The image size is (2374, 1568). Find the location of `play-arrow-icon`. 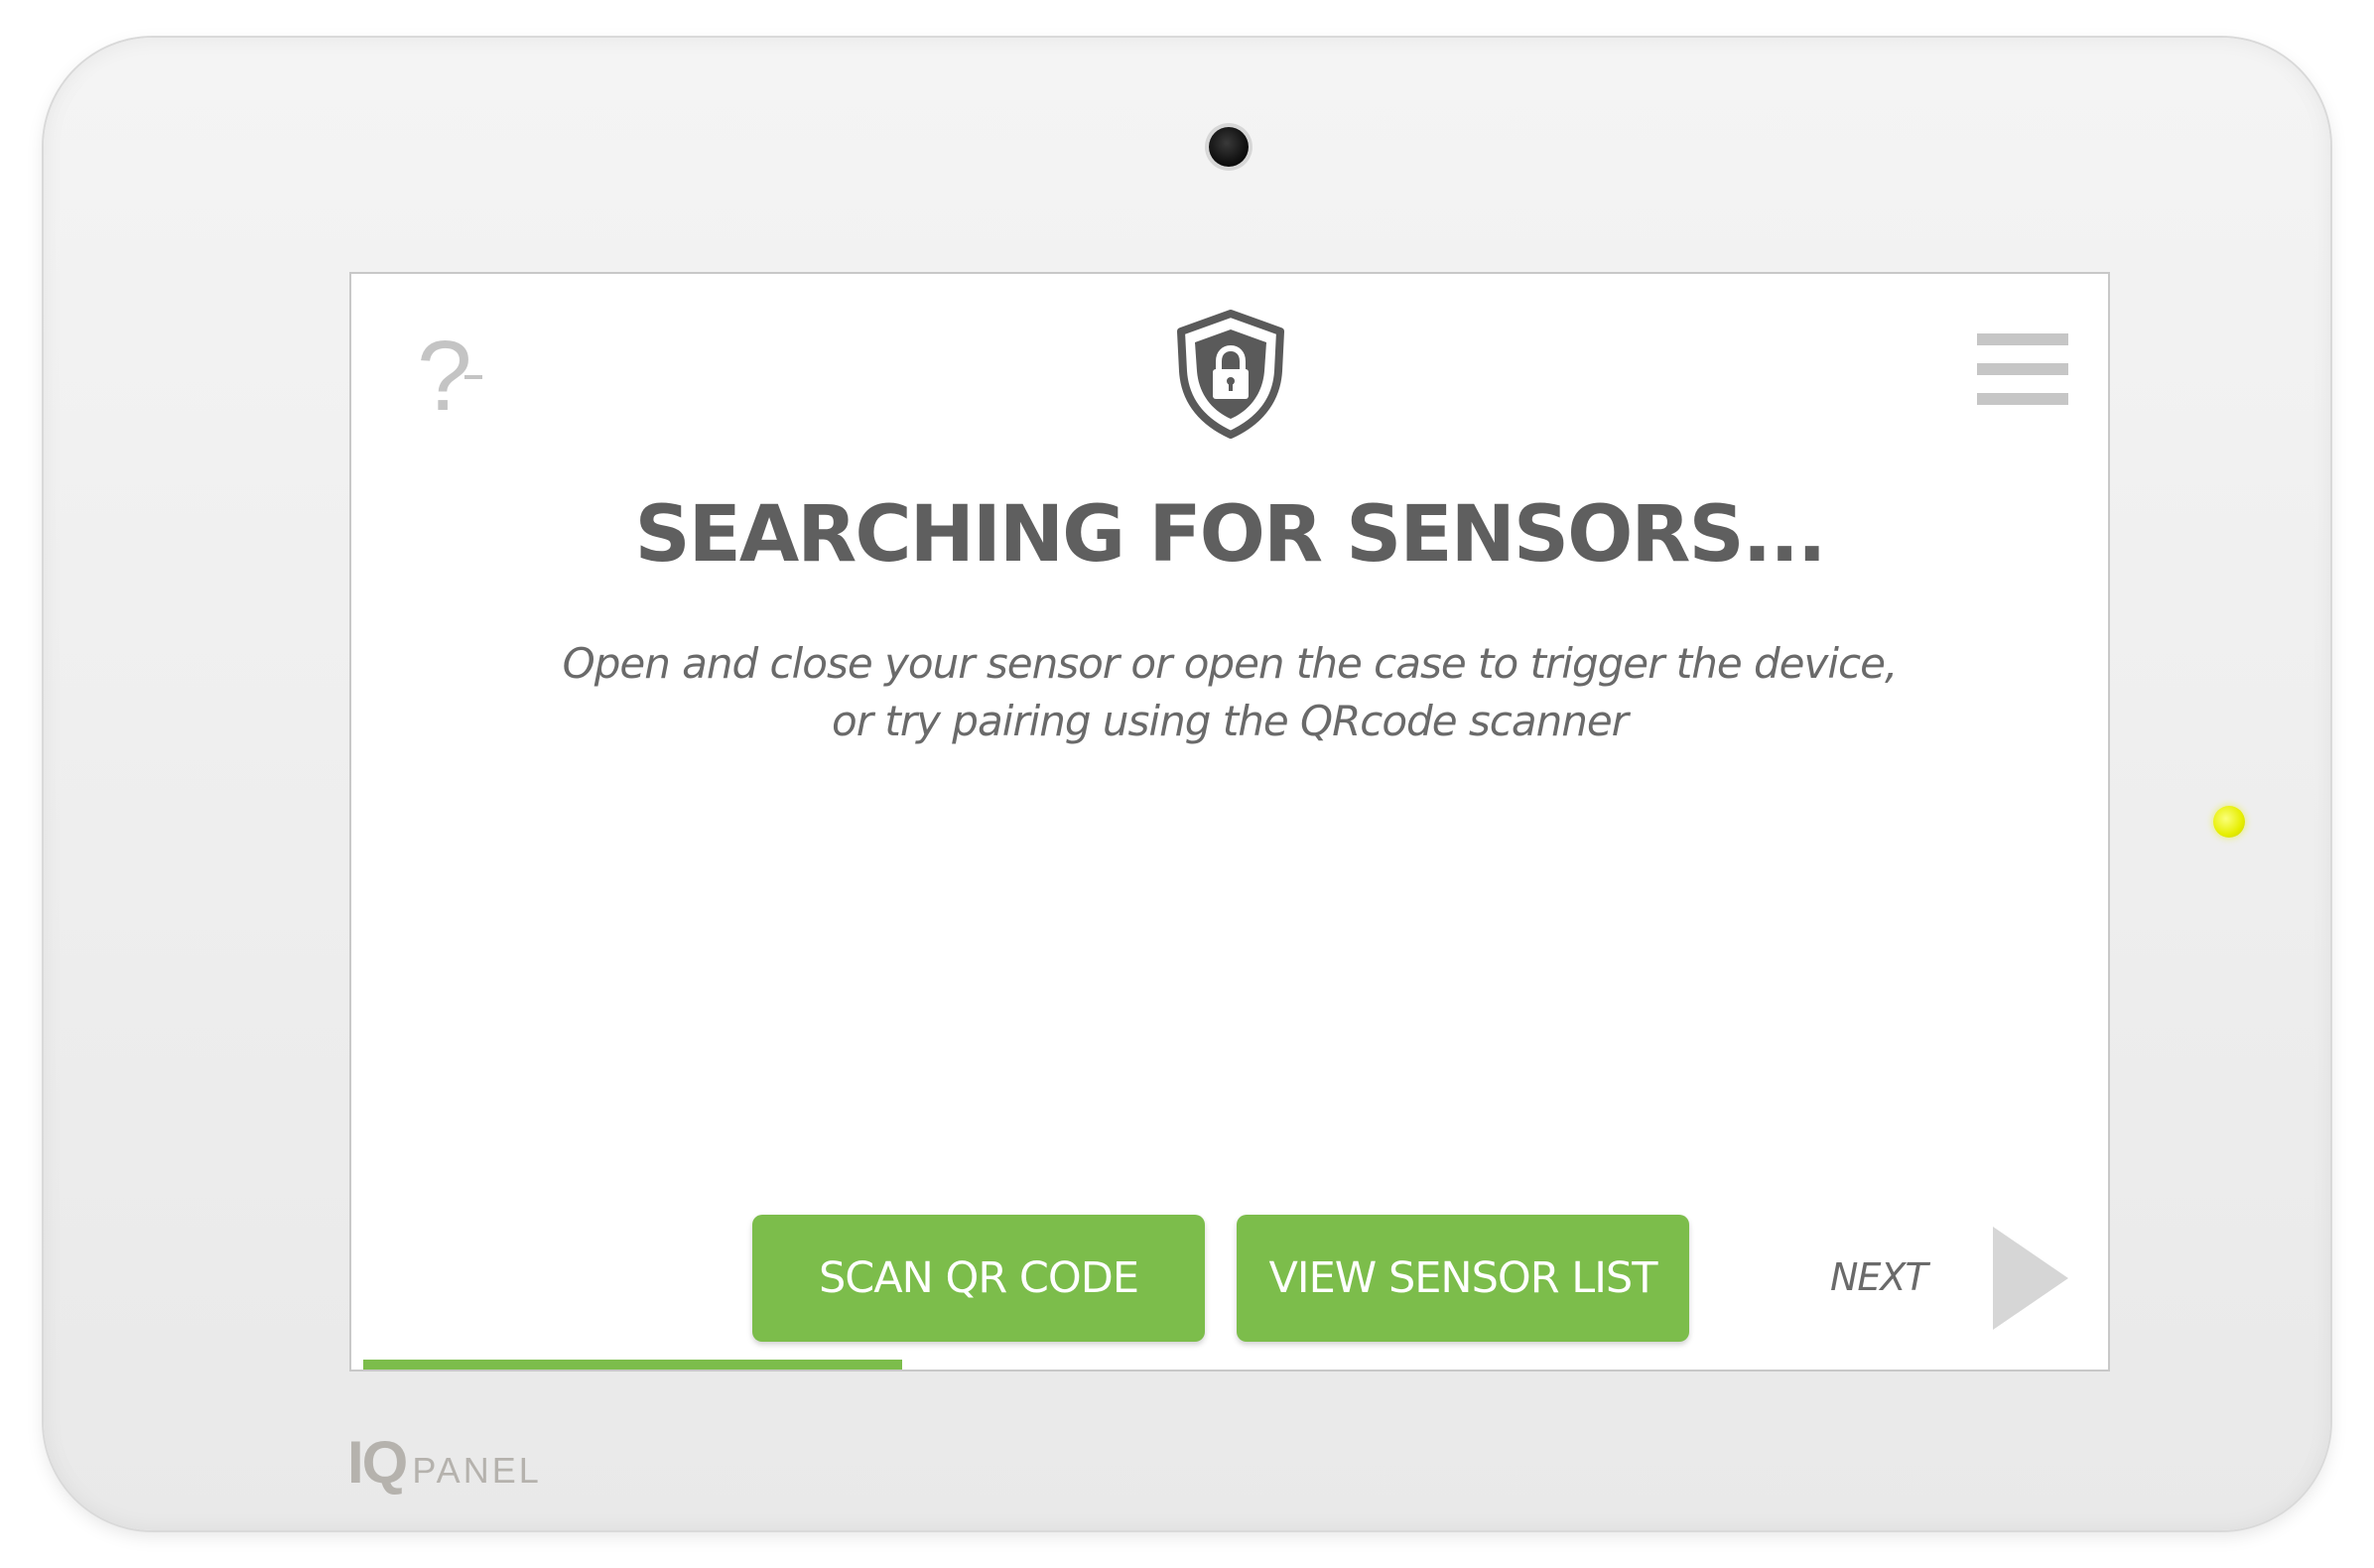

play-arrow-icon is located at coordinates (2030, 1278).